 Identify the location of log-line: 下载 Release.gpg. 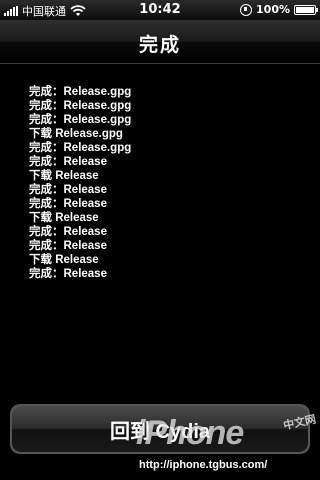
(76, 134).